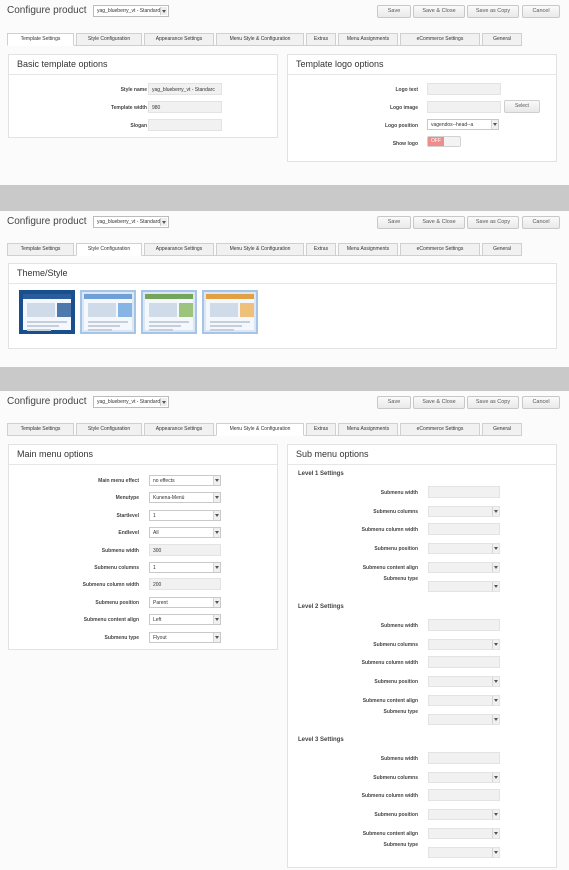 The image size is (569, 870). What do you see at coordinates (108, 312) in the screenshot?
I see `theme-sky-thumbnail` at bounding box center [108, 312].